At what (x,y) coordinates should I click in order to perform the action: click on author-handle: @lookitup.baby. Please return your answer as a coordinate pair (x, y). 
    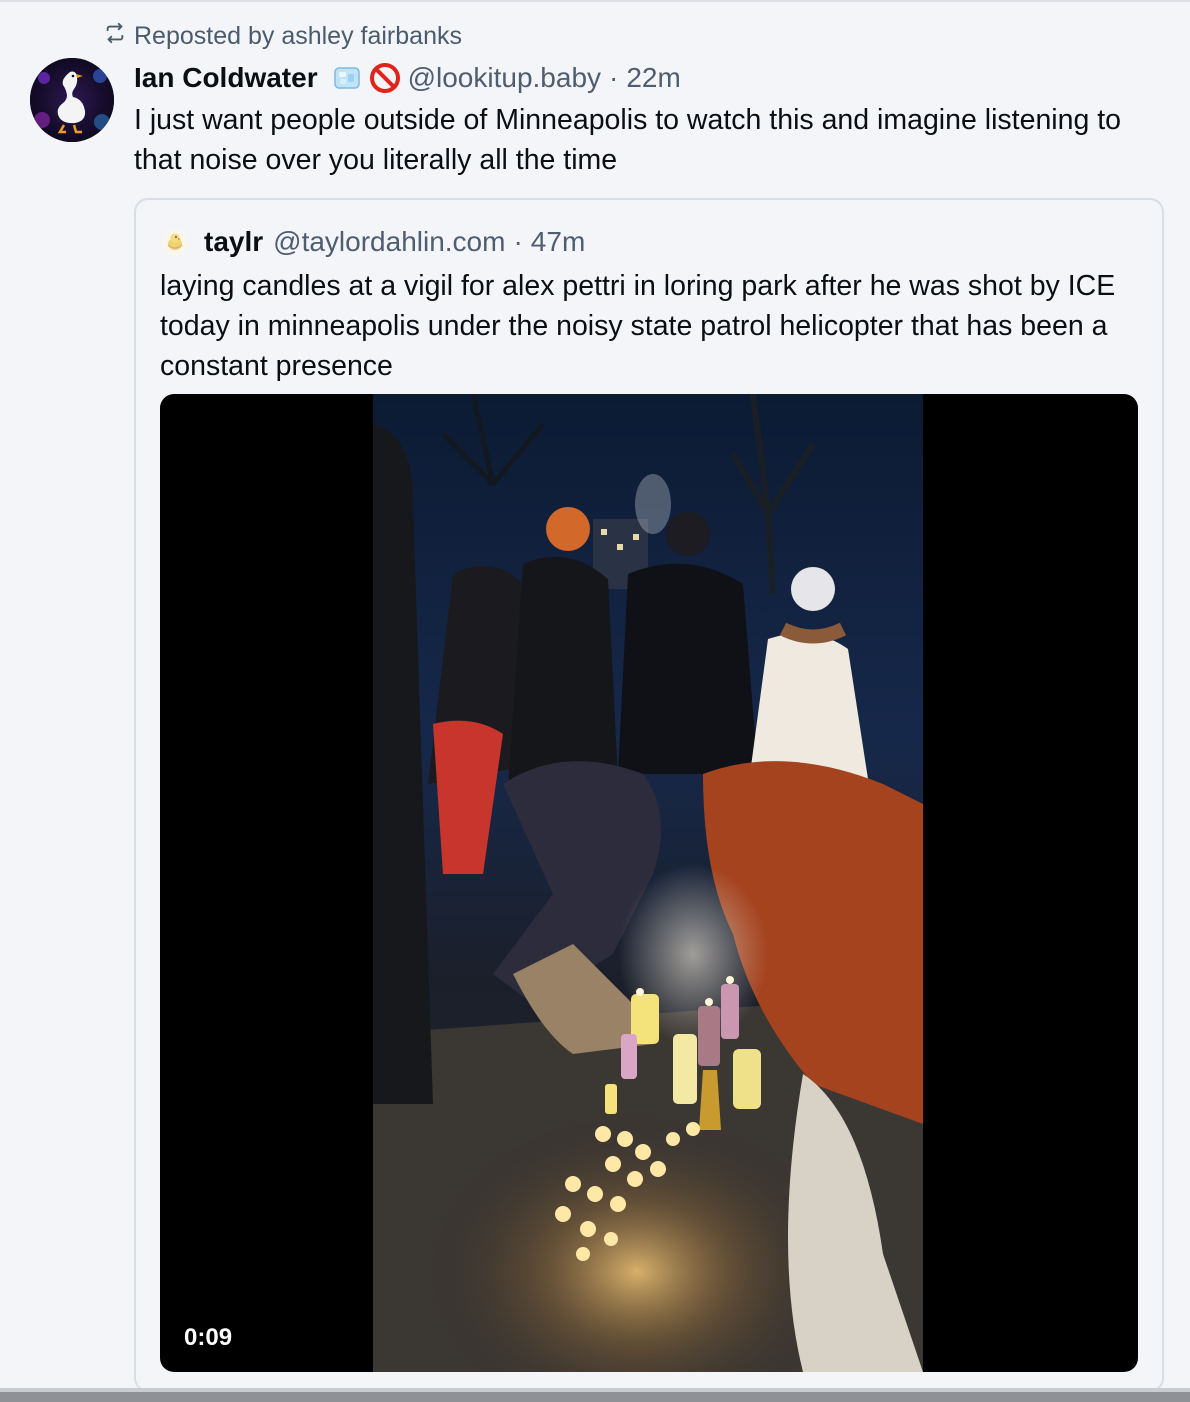
    Looking at the image, I should click on (504, 78).